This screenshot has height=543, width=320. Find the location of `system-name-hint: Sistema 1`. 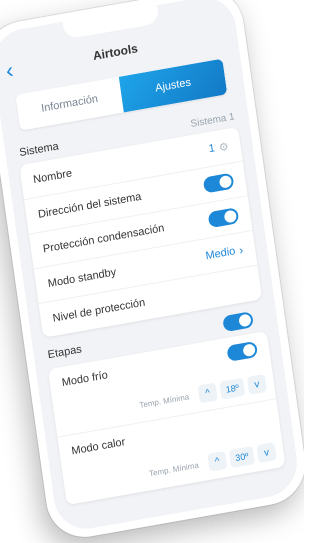

system-name-hint: Sistema 1 is located at coordinates (212, 120).